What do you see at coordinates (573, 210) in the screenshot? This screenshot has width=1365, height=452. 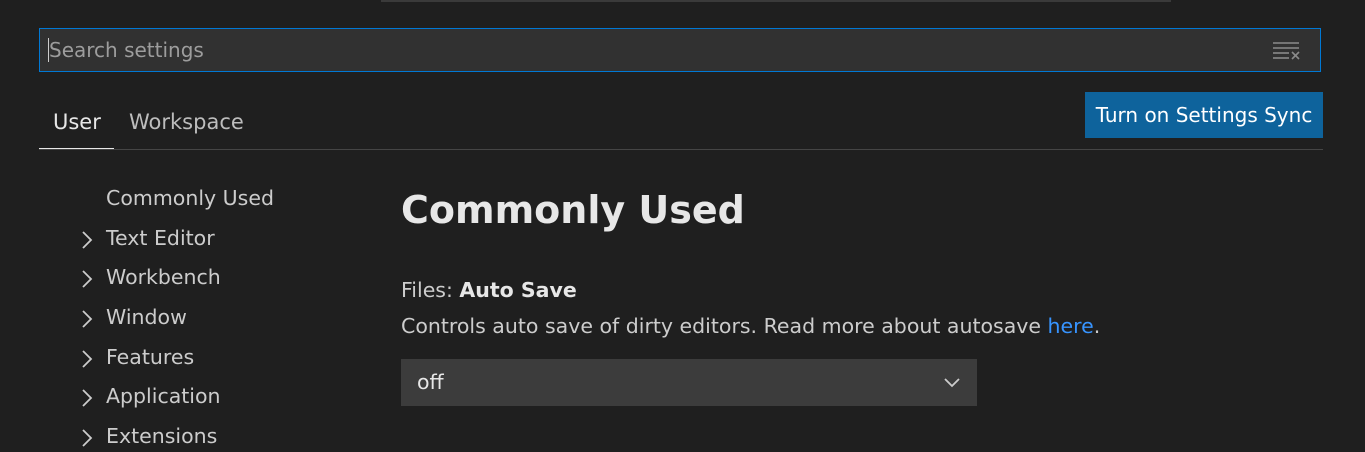 I see `section-title: Commonly Used` at bounding box center [573, 210].